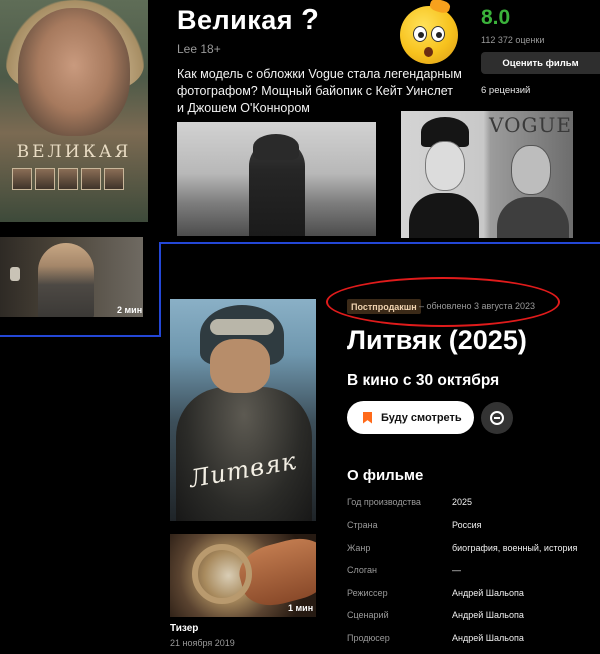  I want to click on top-film-title-text: Великая, so click(235, 20).